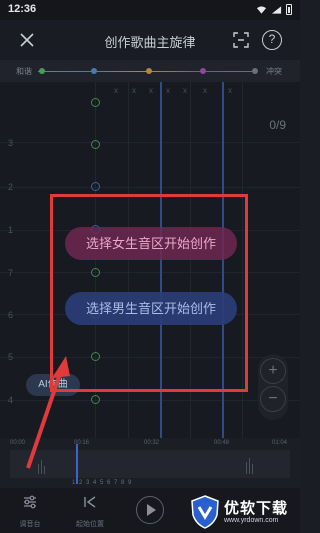 The width and height of the screenshot is (320, 533). I want to click on row-number: 4, so click(11, 400).